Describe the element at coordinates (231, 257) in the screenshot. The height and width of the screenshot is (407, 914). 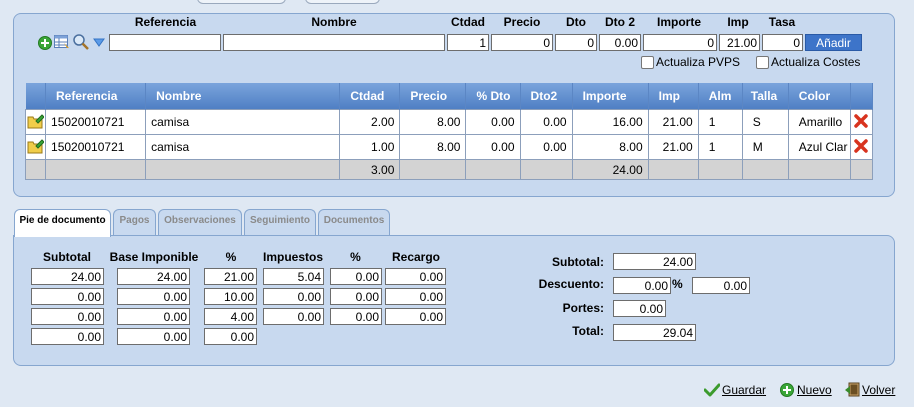
I see `footer-header-pct: %` at that location.